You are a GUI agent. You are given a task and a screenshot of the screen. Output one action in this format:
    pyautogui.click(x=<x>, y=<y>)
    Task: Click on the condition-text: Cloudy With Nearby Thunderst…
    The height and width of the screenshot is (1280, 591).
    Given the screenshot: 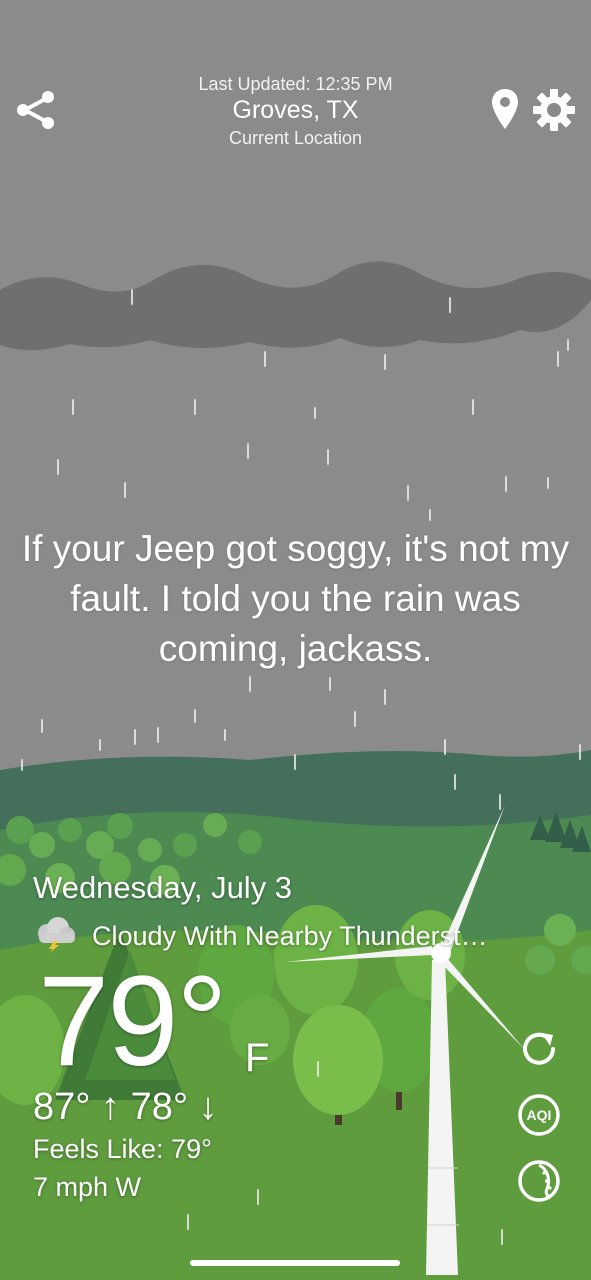 What is the action you would take?
    pyautogui.click(x=290, y=935)
    